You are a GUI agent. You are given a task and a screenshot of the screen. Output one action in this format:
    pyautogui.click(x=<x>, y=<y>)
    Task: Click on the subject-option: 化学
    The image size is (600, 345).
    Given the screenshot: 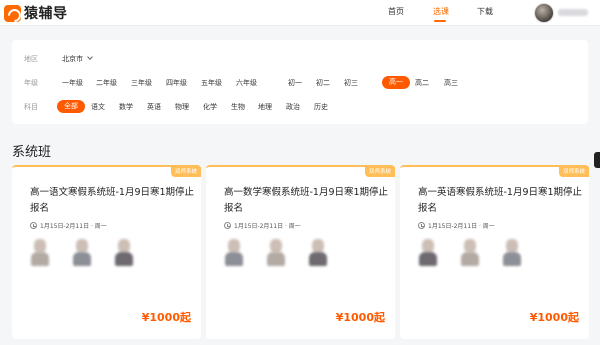 What is the action you would take?
    pyautogui.click(x=210, y=107)
    